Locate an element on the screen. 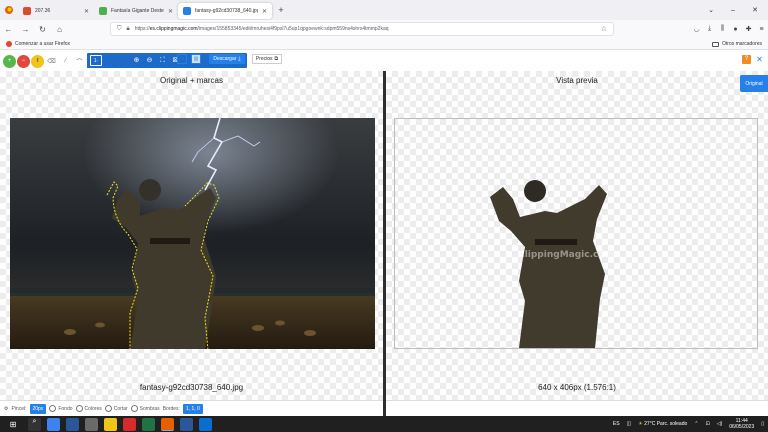 The width and height of the screenshot is (768, 432). library-icon: ⫼ is located at coordinates (722, 29).